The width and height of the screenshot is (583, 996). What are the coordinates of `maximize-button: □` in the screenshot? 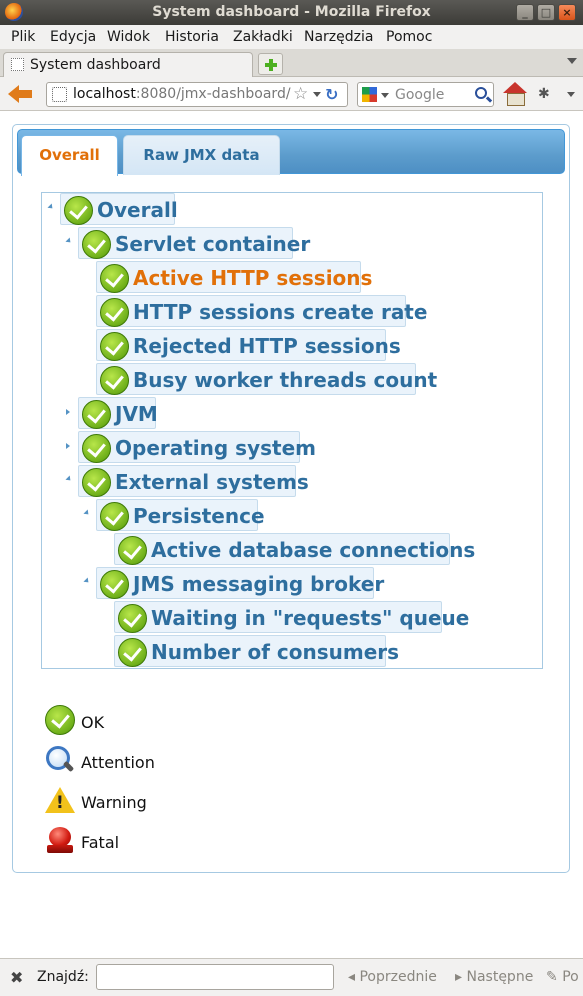 It's located at (546, 12).